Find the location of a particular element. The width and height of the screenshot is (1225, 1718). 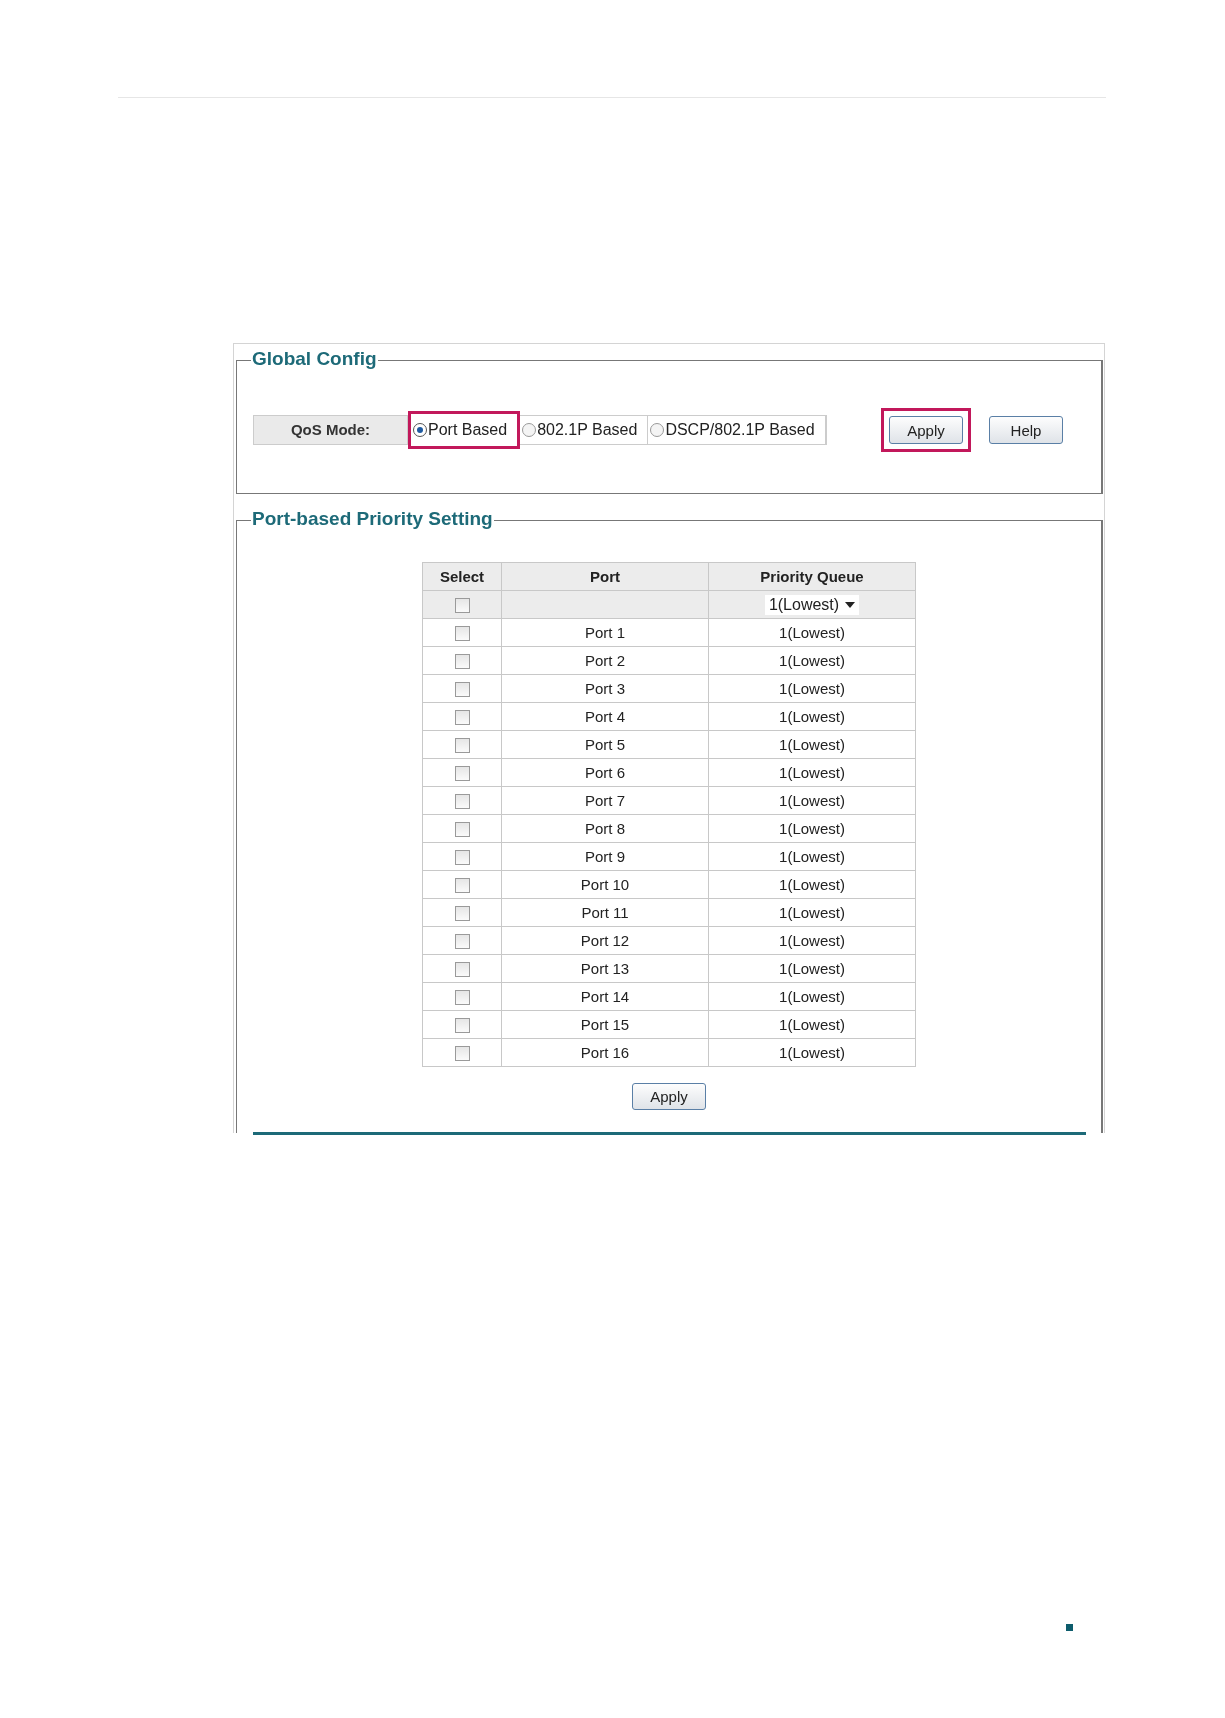

port-cell: Port 4 is located at coordinates (605, 716).